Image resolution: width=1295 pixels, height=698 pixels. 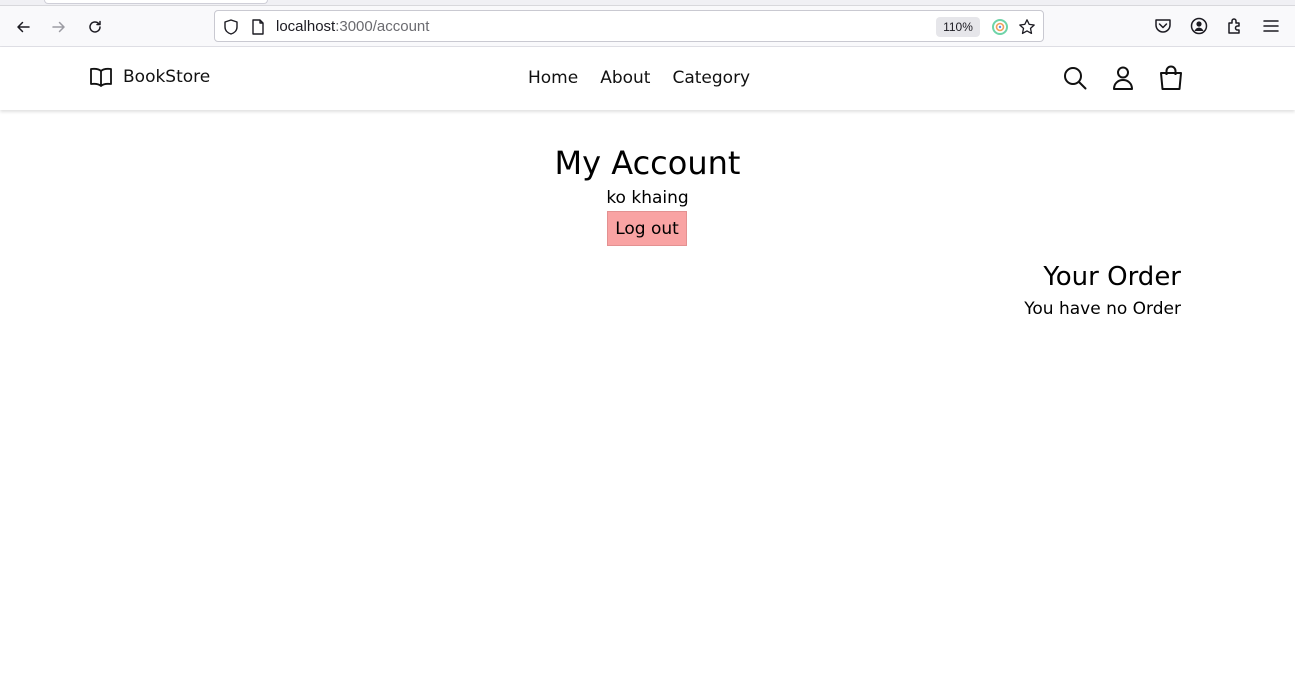 What do you see at coordinates (1112, 277) in the screenshot?
I see `orders-heading: Your Order` at bounding box center [1112, 277].